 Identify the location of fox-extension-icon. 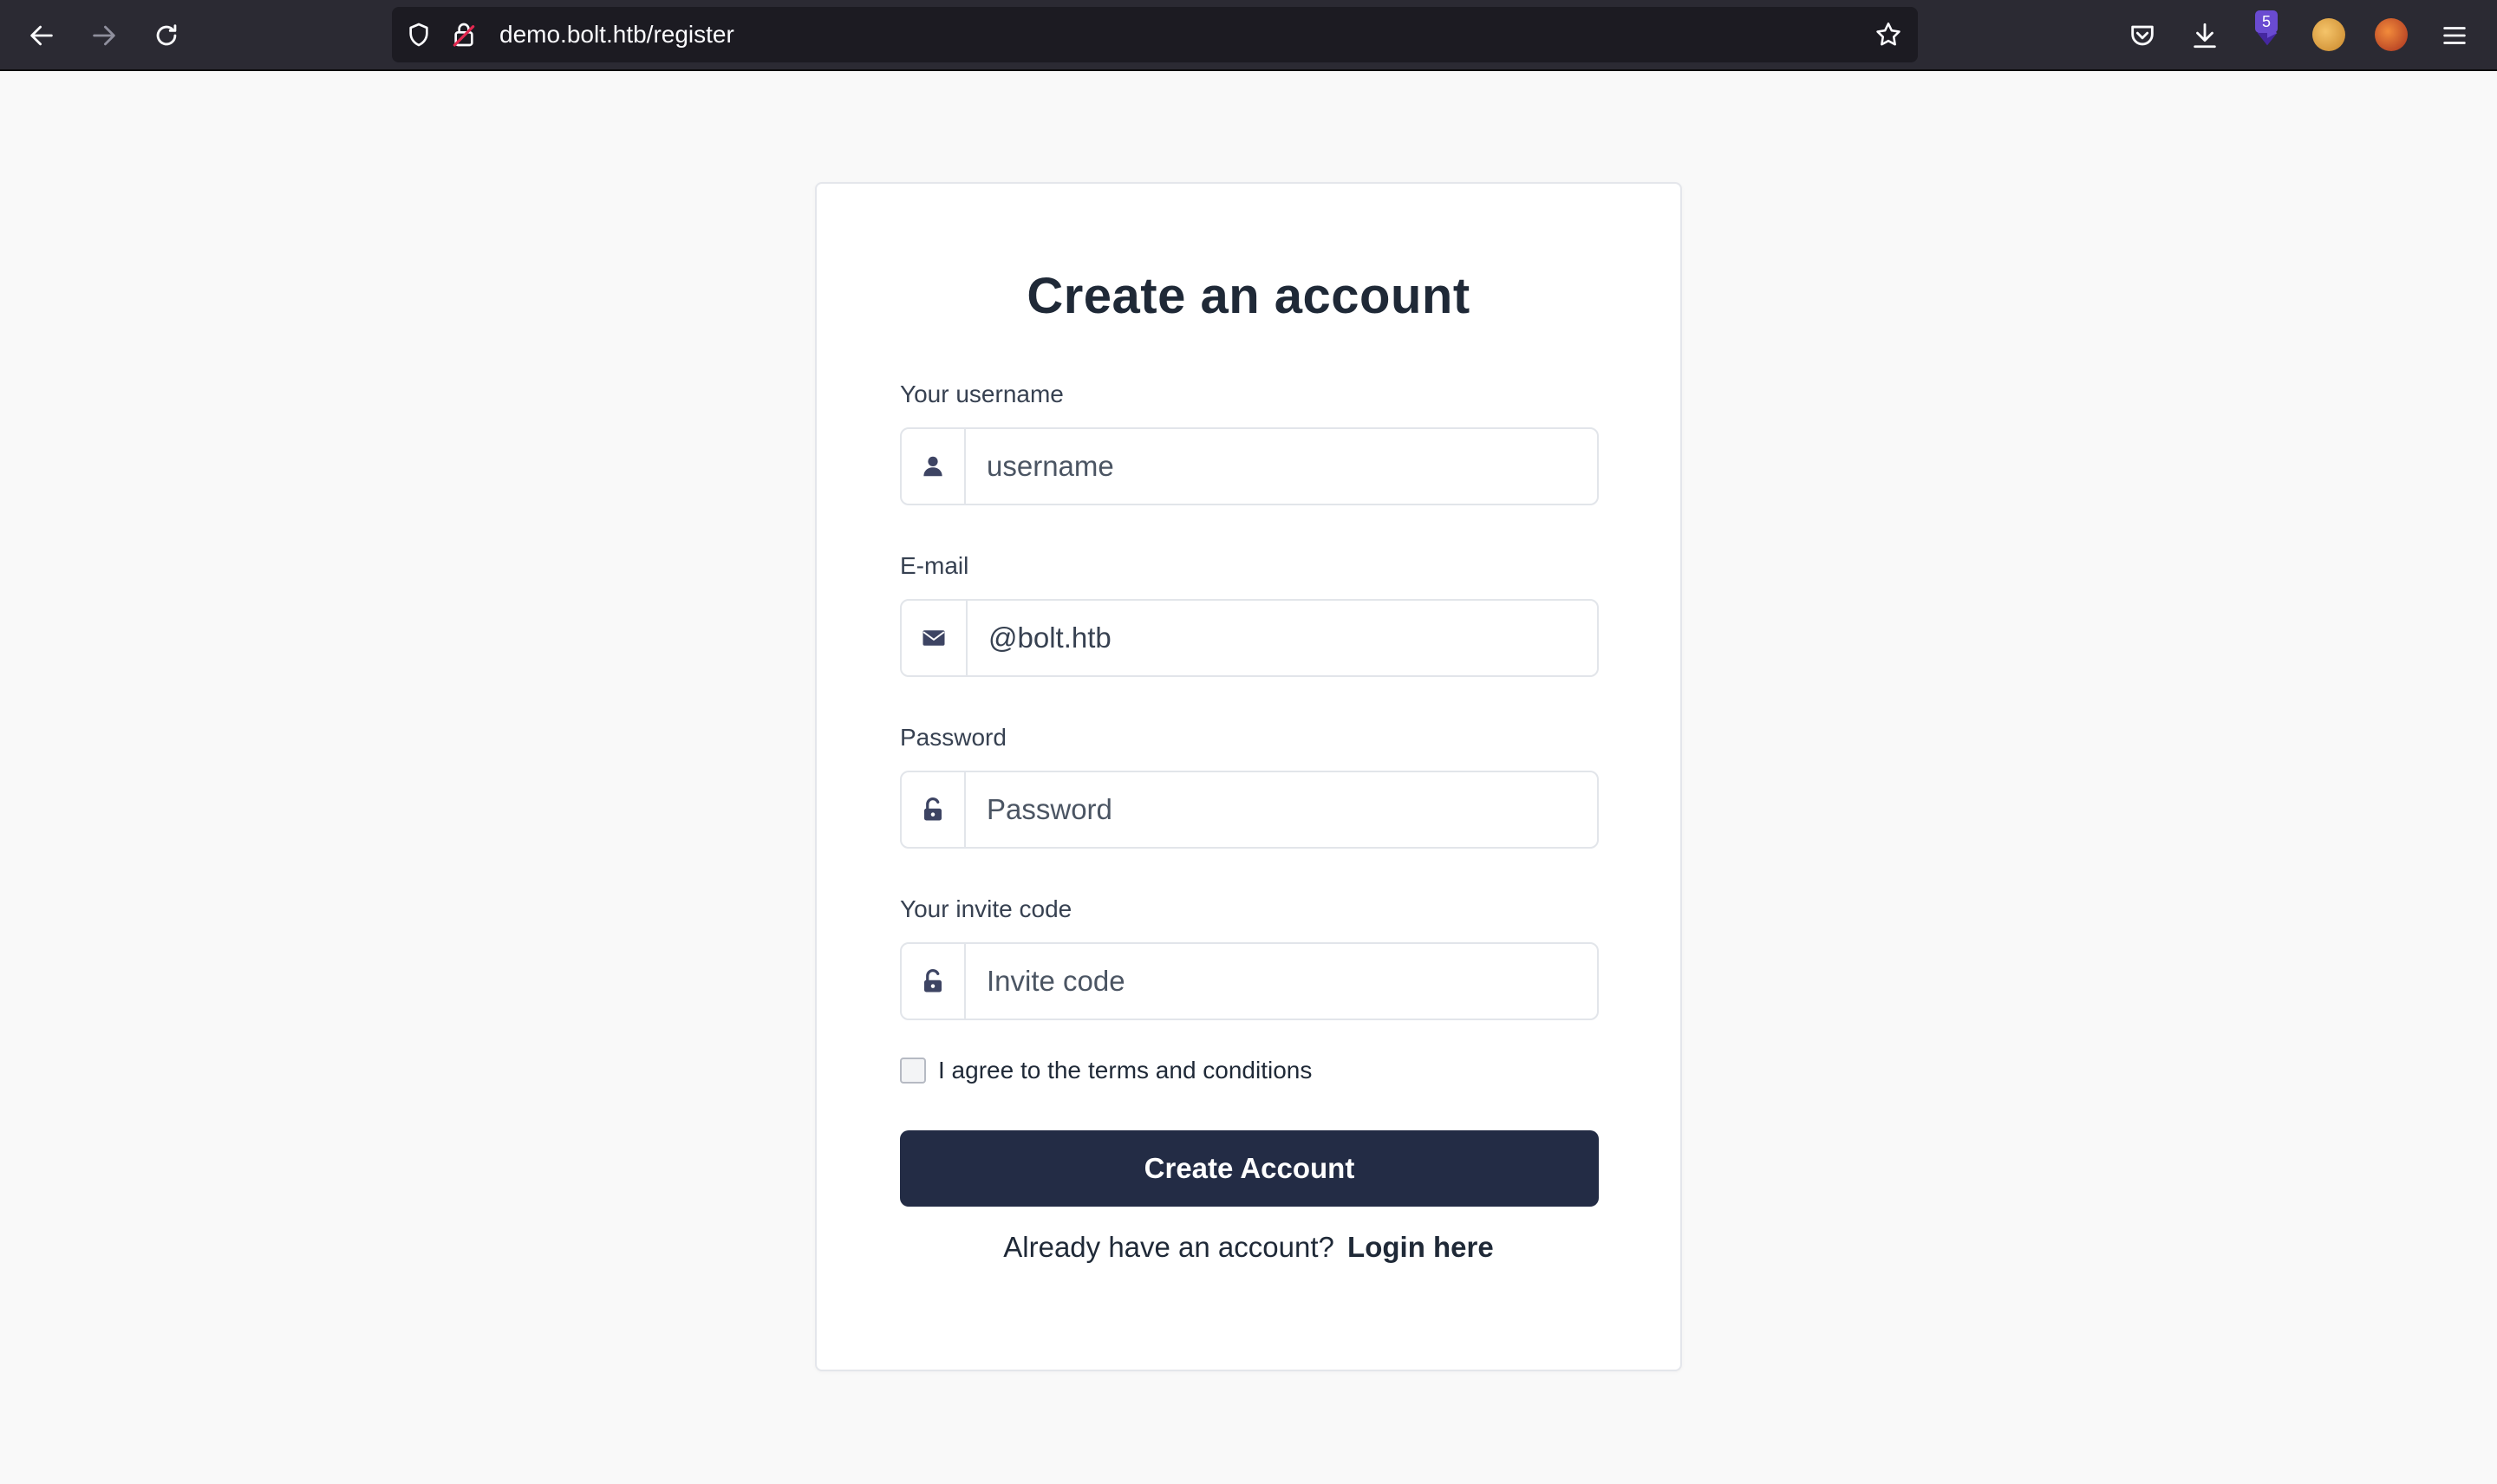
(2391, 34).